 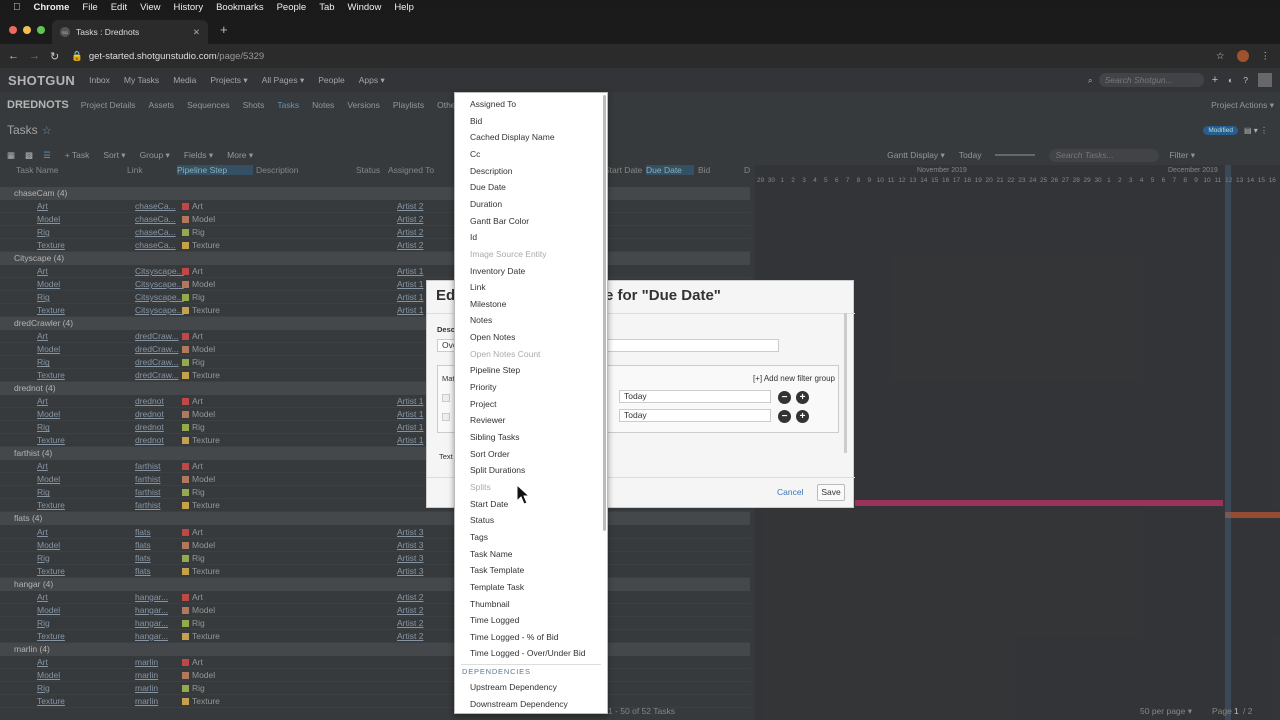 What do you see at coordinates (52, 7) in the screenshot?
I see `menu-app-name: Chrome` at bounding box center [52, 7].